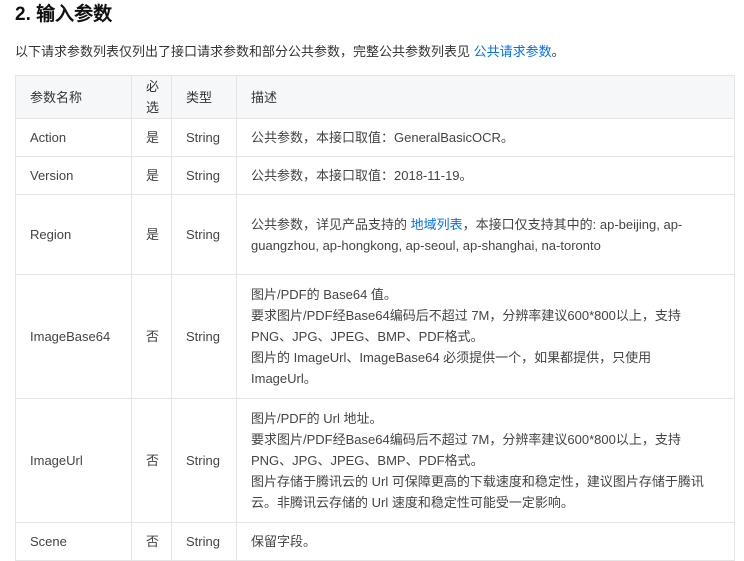 The height and width of the screenshot is (561, 744). I want to click on param-description: 公共参数，本接口取值：GeneralBasicOCR。, so click(485, 137).